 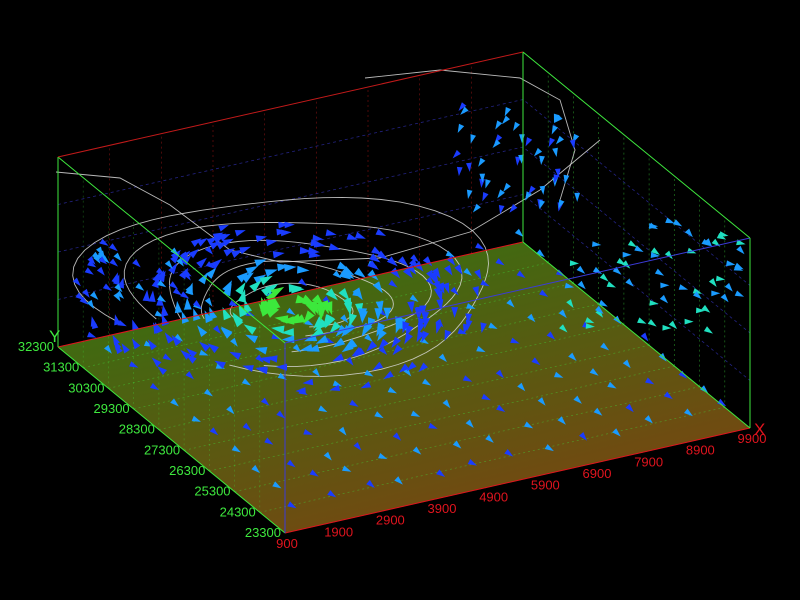 I want to click on x-axis-title: X, so click(x=759, y=429).